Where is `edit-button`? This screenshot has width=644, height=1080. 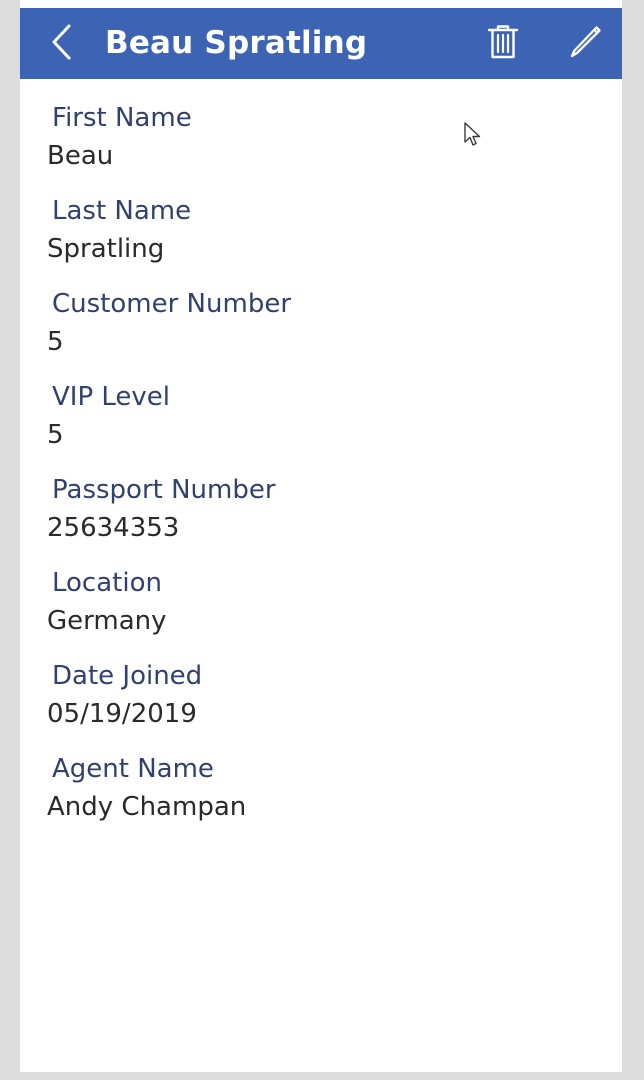 edit-button is located at coordinates (585, 44).